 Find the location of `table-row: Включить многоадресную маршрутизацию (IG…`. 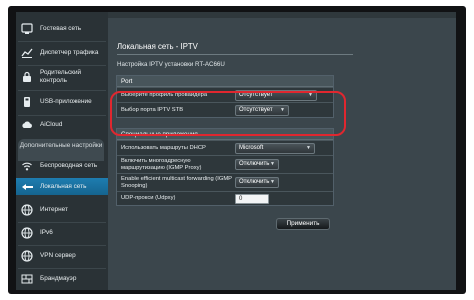

table-row: Включить многоадресную маршрутизацию (IG… is located at coordinates (225, 164).